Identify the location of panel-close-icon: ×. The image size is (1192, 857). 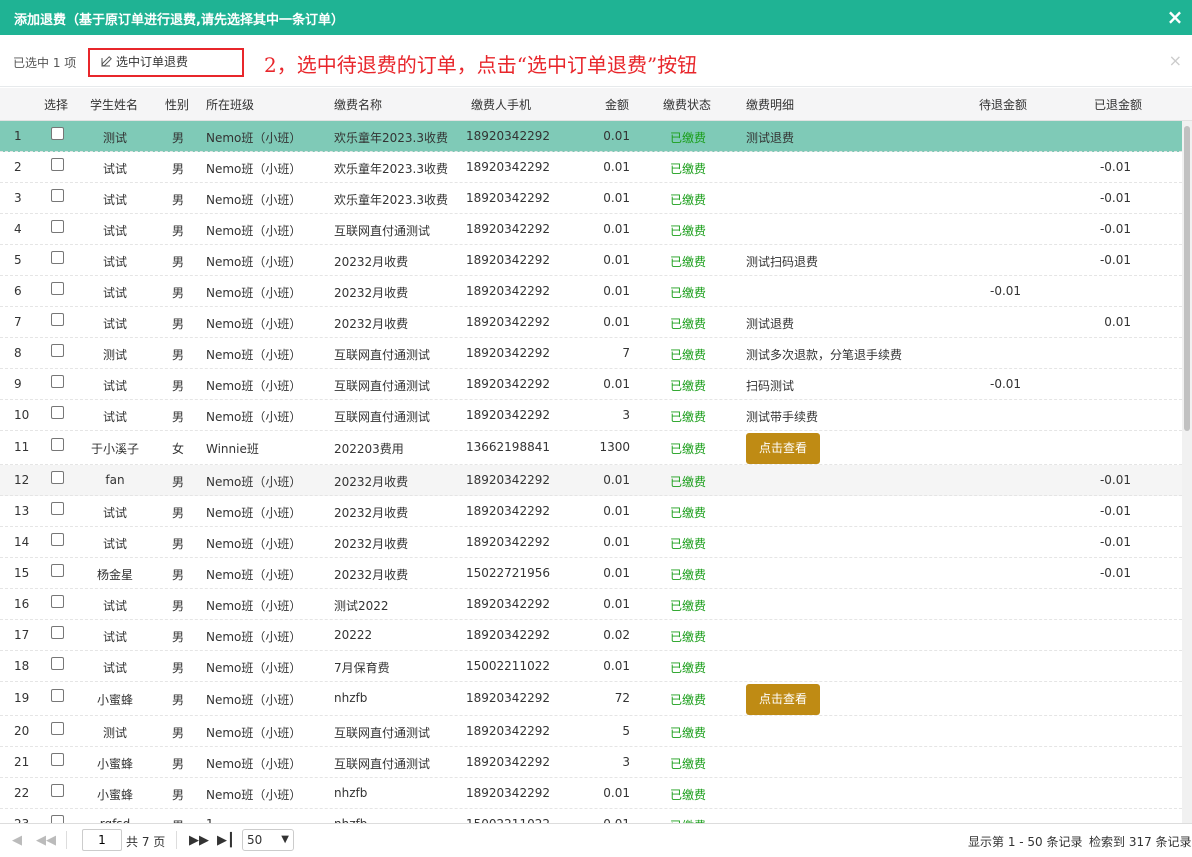
(1175, 60).